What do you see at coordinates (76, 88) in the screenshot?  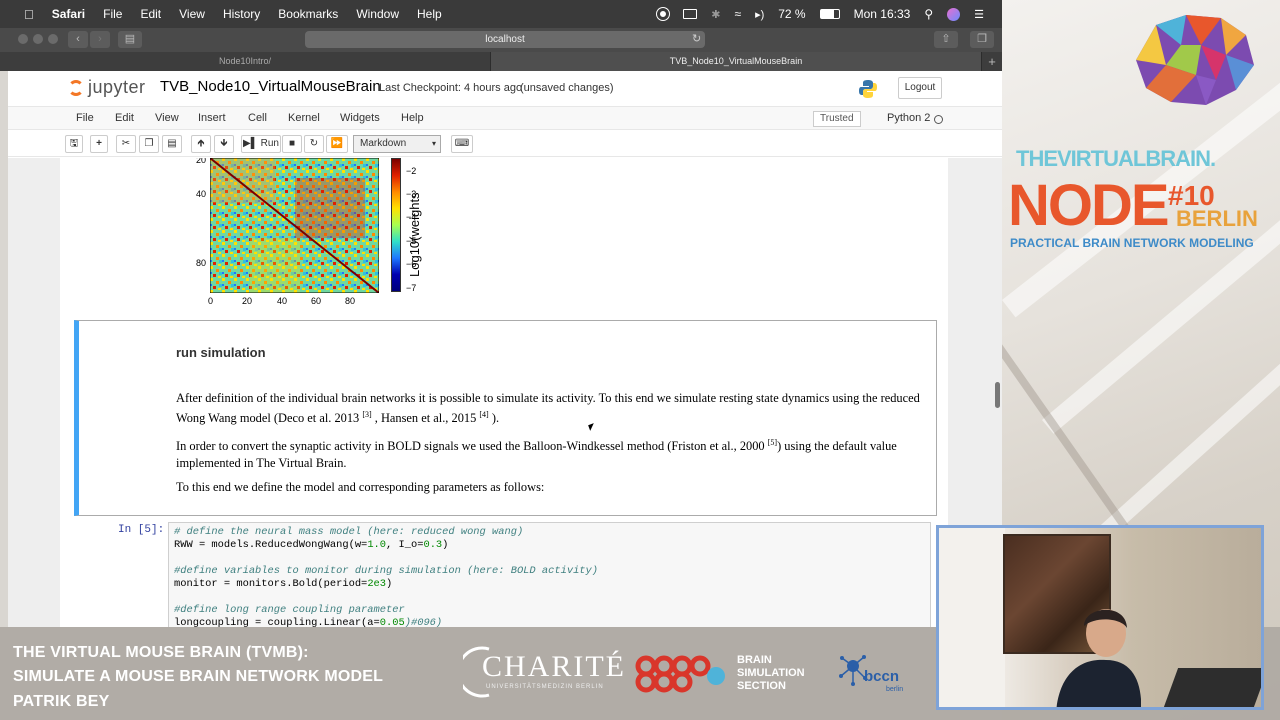 I see `jupyter-ring-icon` at bounding box center [76, 88].